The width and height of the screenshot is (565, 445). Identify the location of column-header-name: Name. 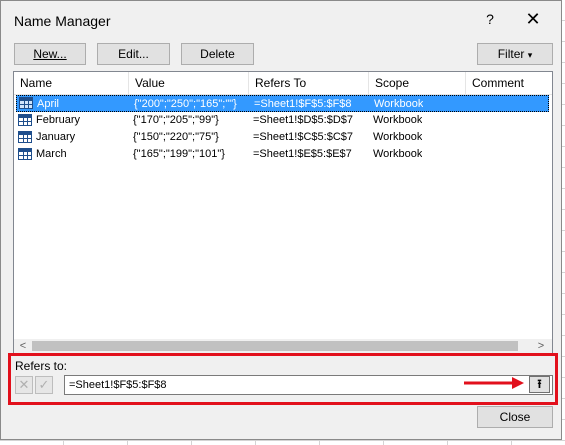
(71, 83).